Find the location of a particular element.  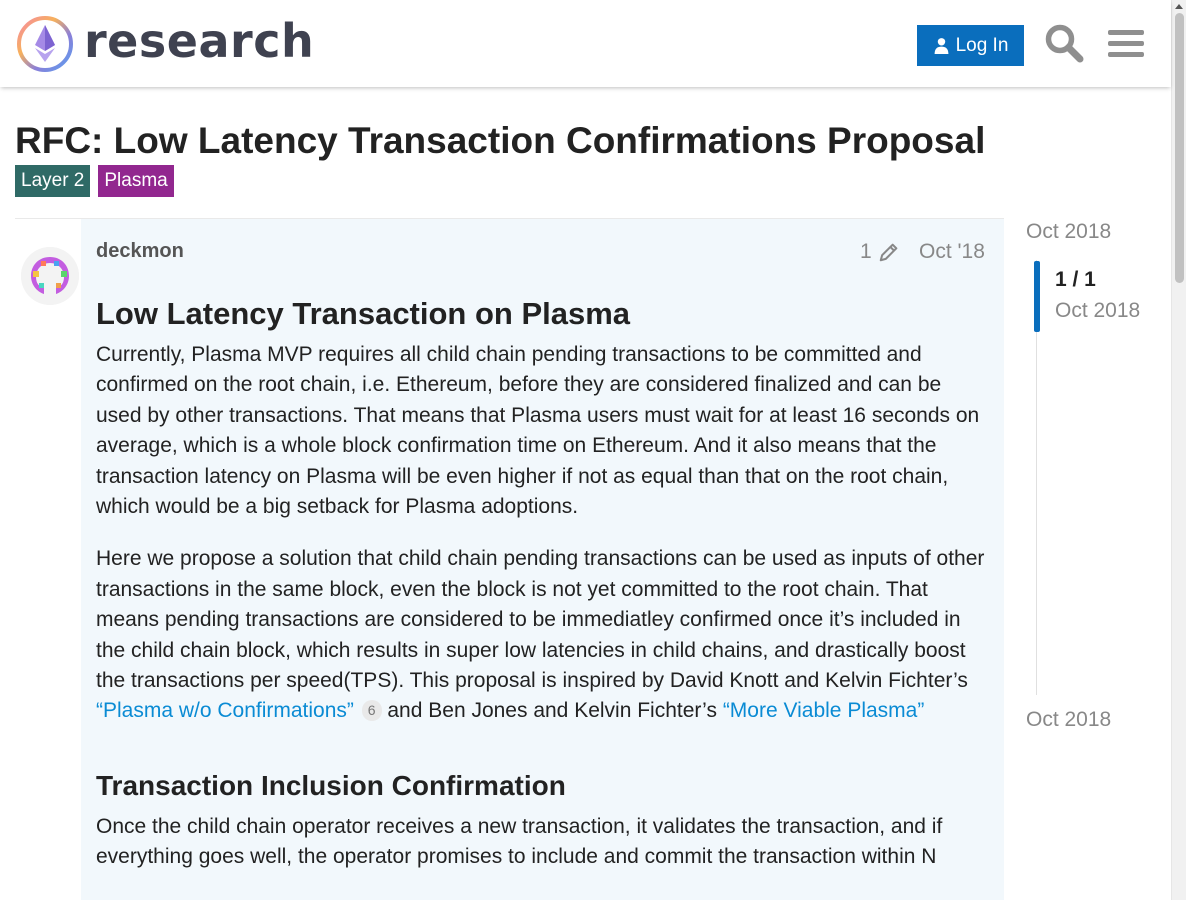

login-button: Log In is located at coordinates (970, 45).